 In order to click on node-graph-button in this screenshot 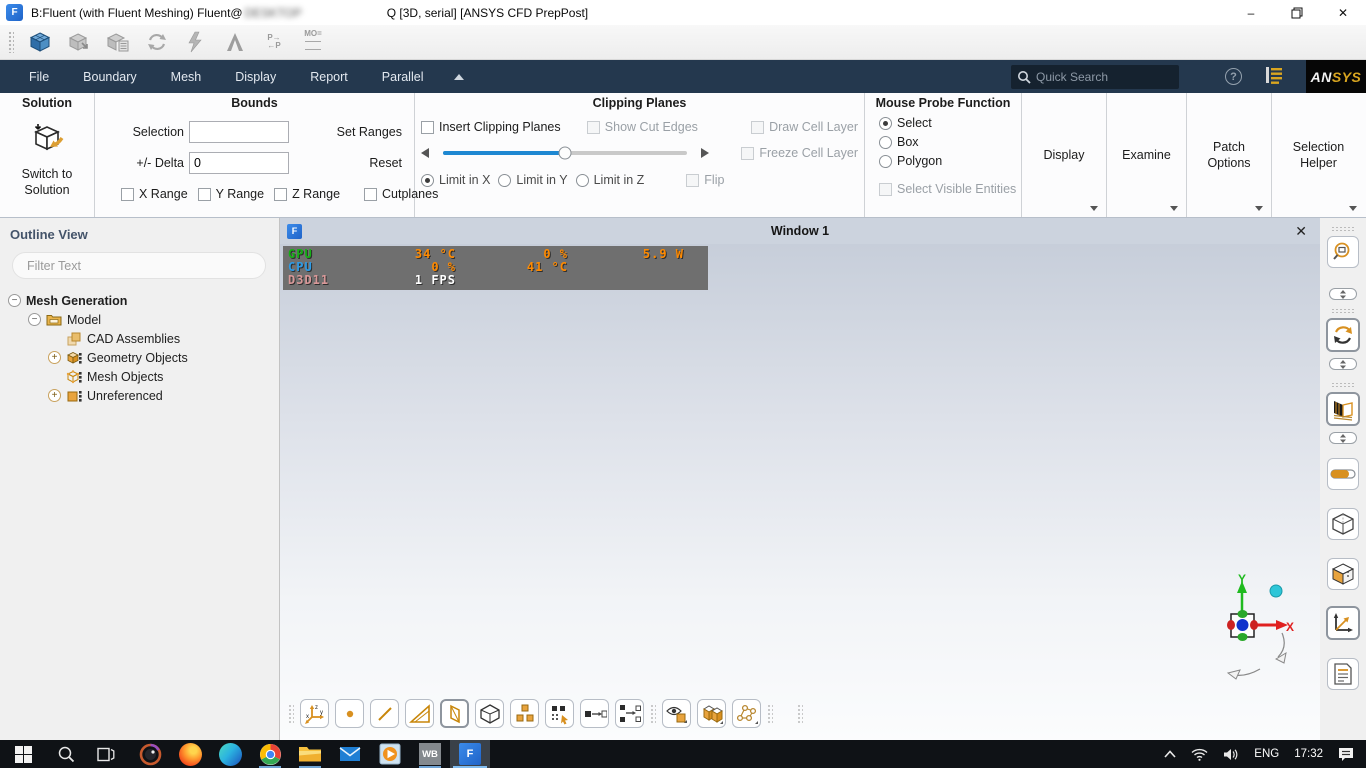, I will do `click(746, 713)`.